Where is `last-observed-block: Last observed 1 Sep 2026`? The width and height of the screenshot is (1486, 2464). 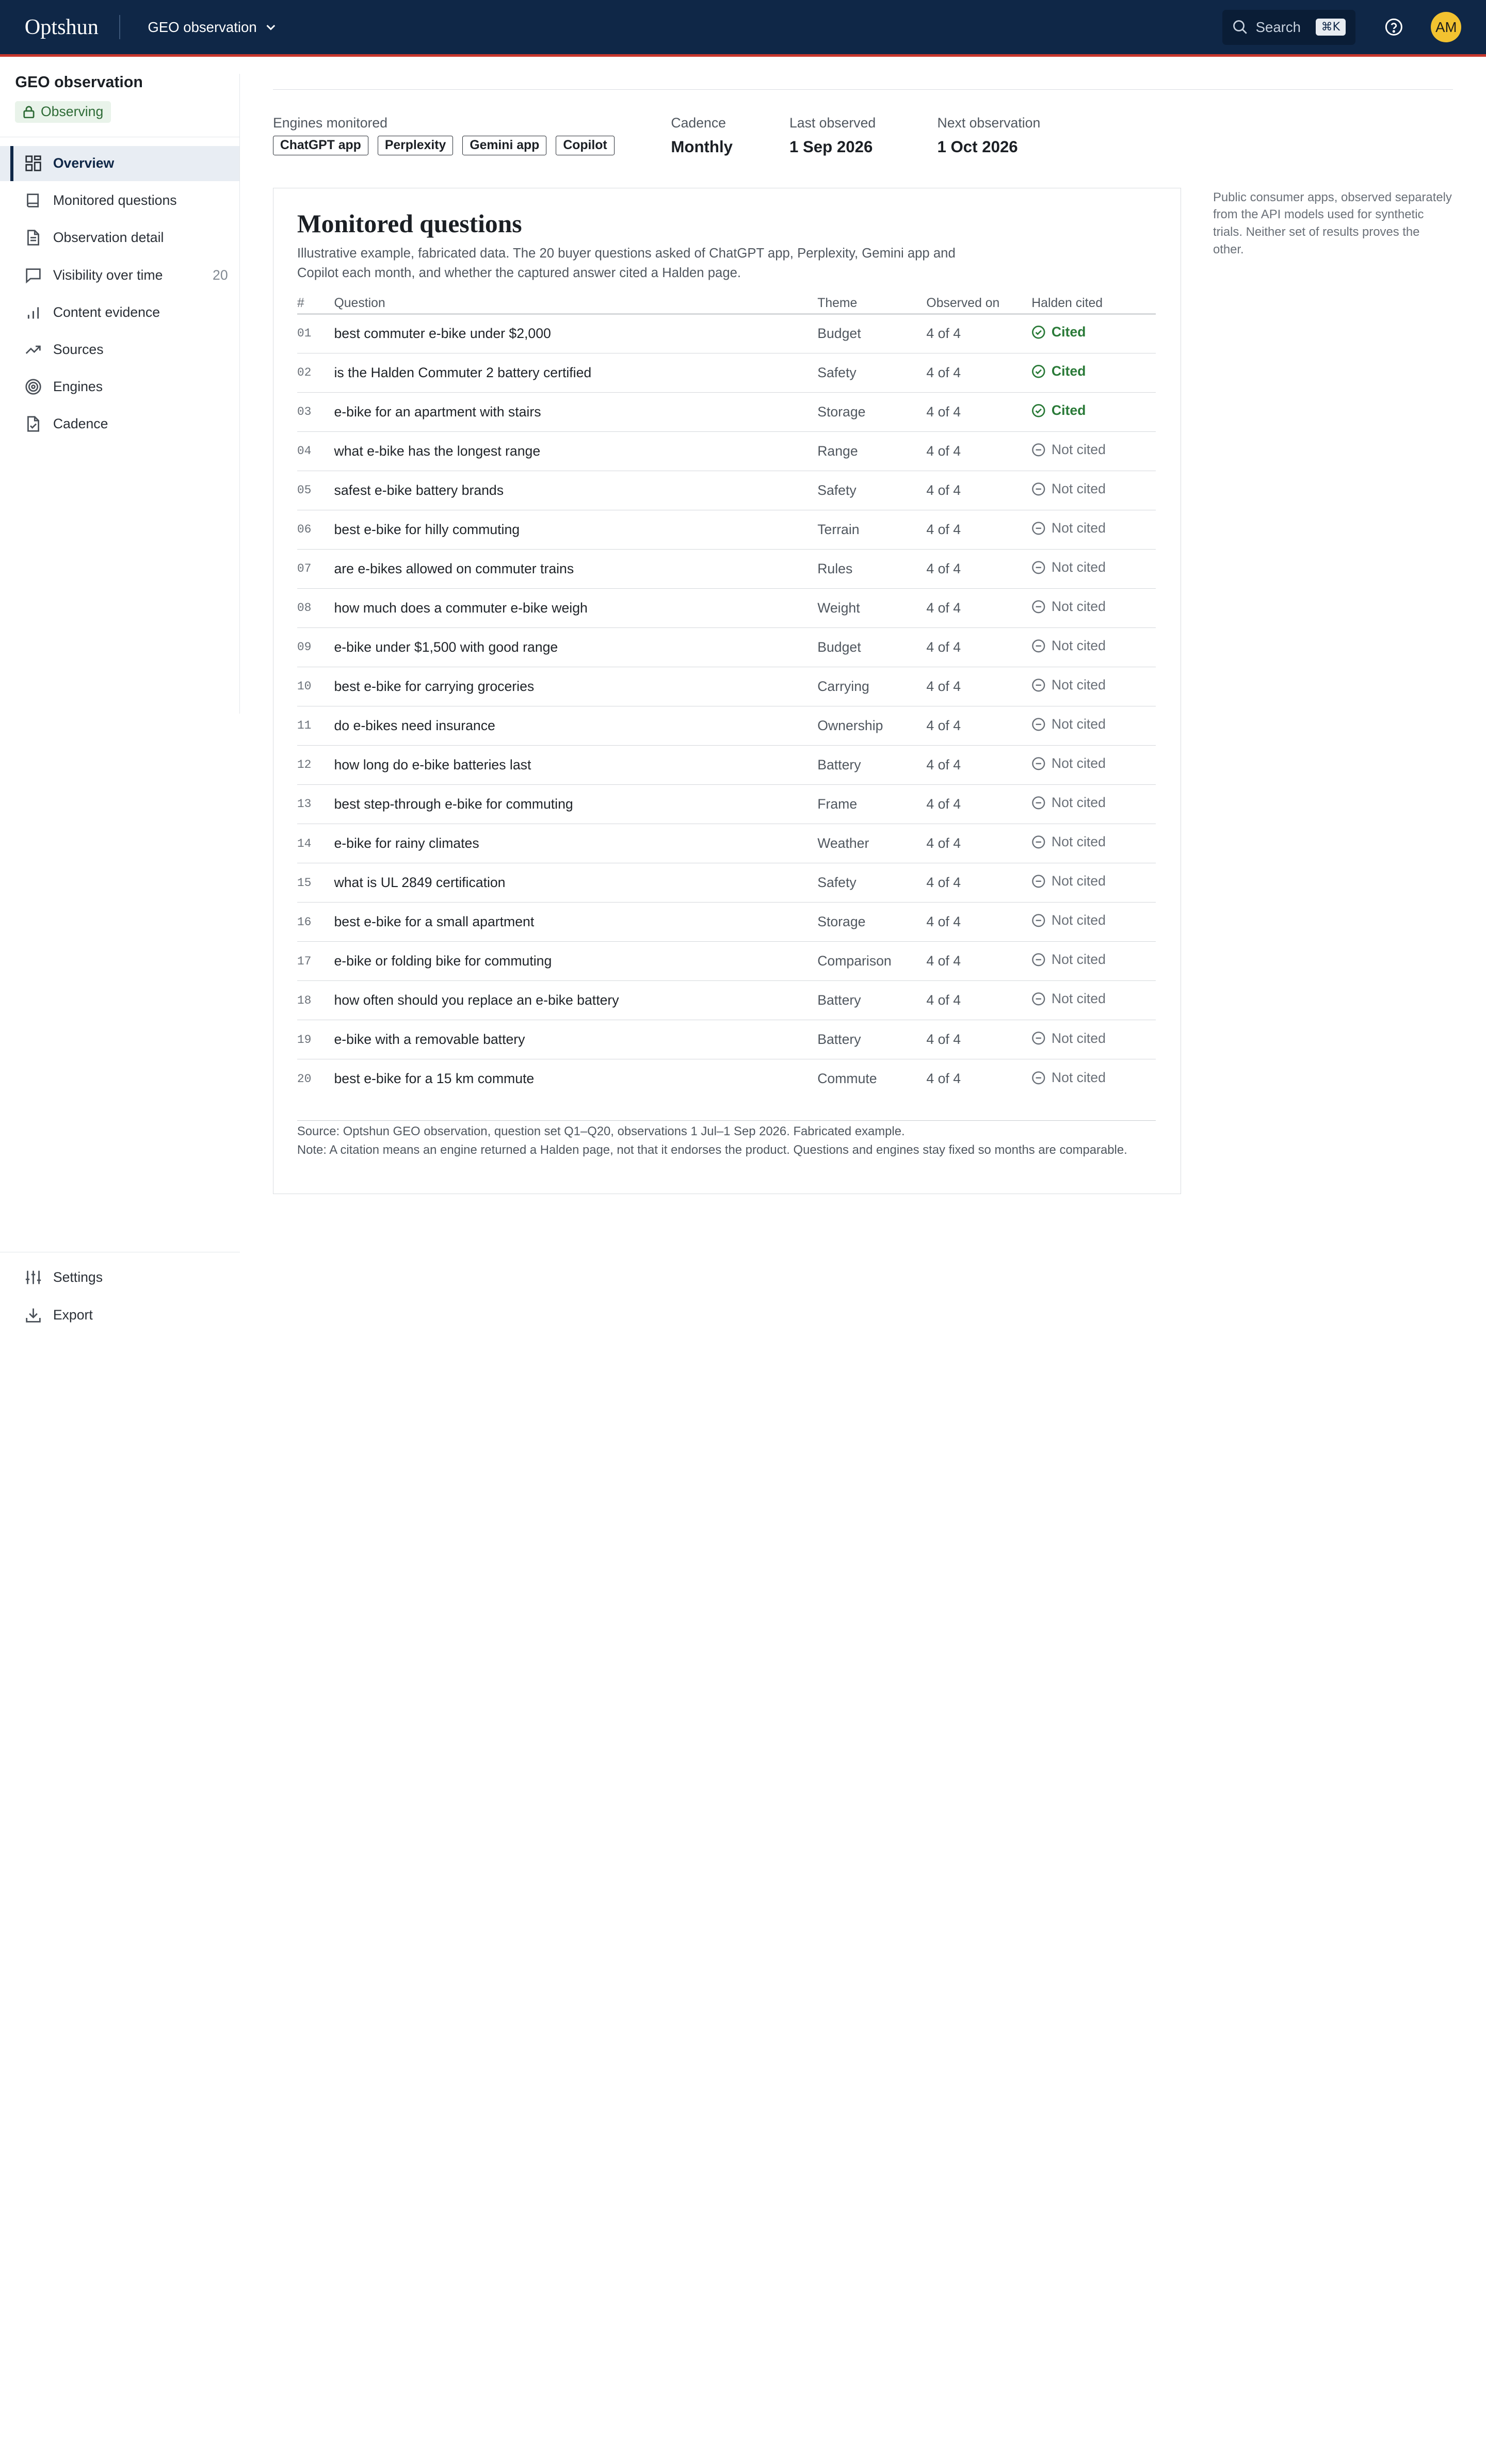 last-observed-block: Last observed 1 Sep 2026 is located at coordinates (864, 135).